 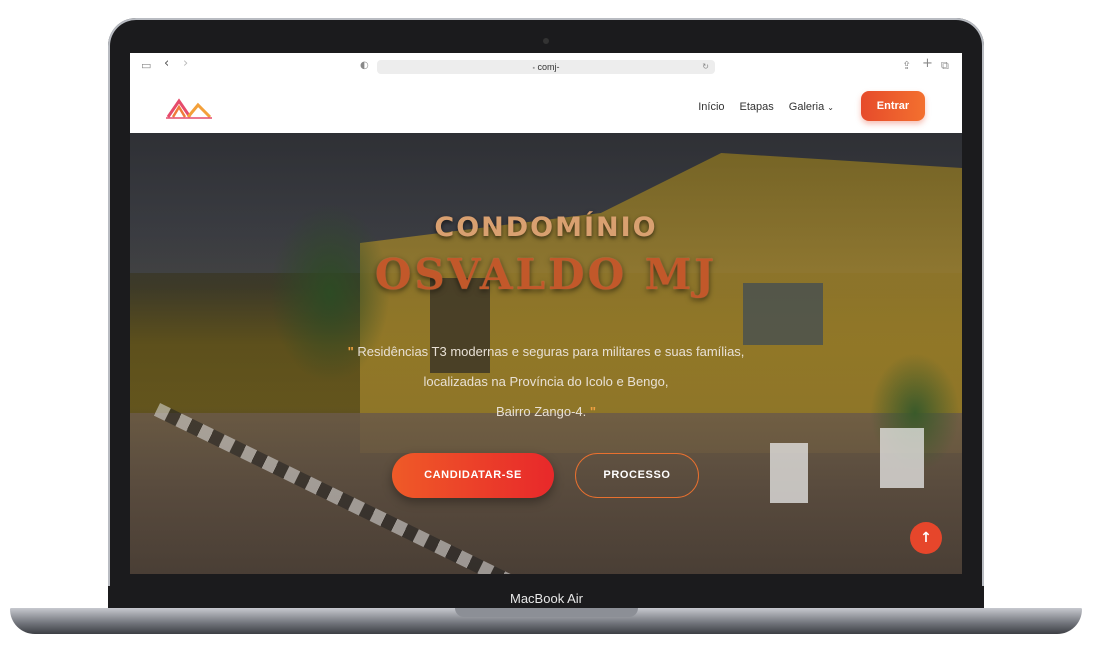 I want to click on hero-desc-line3: Bairro Zango-4. ", so click(x=546, y=412).